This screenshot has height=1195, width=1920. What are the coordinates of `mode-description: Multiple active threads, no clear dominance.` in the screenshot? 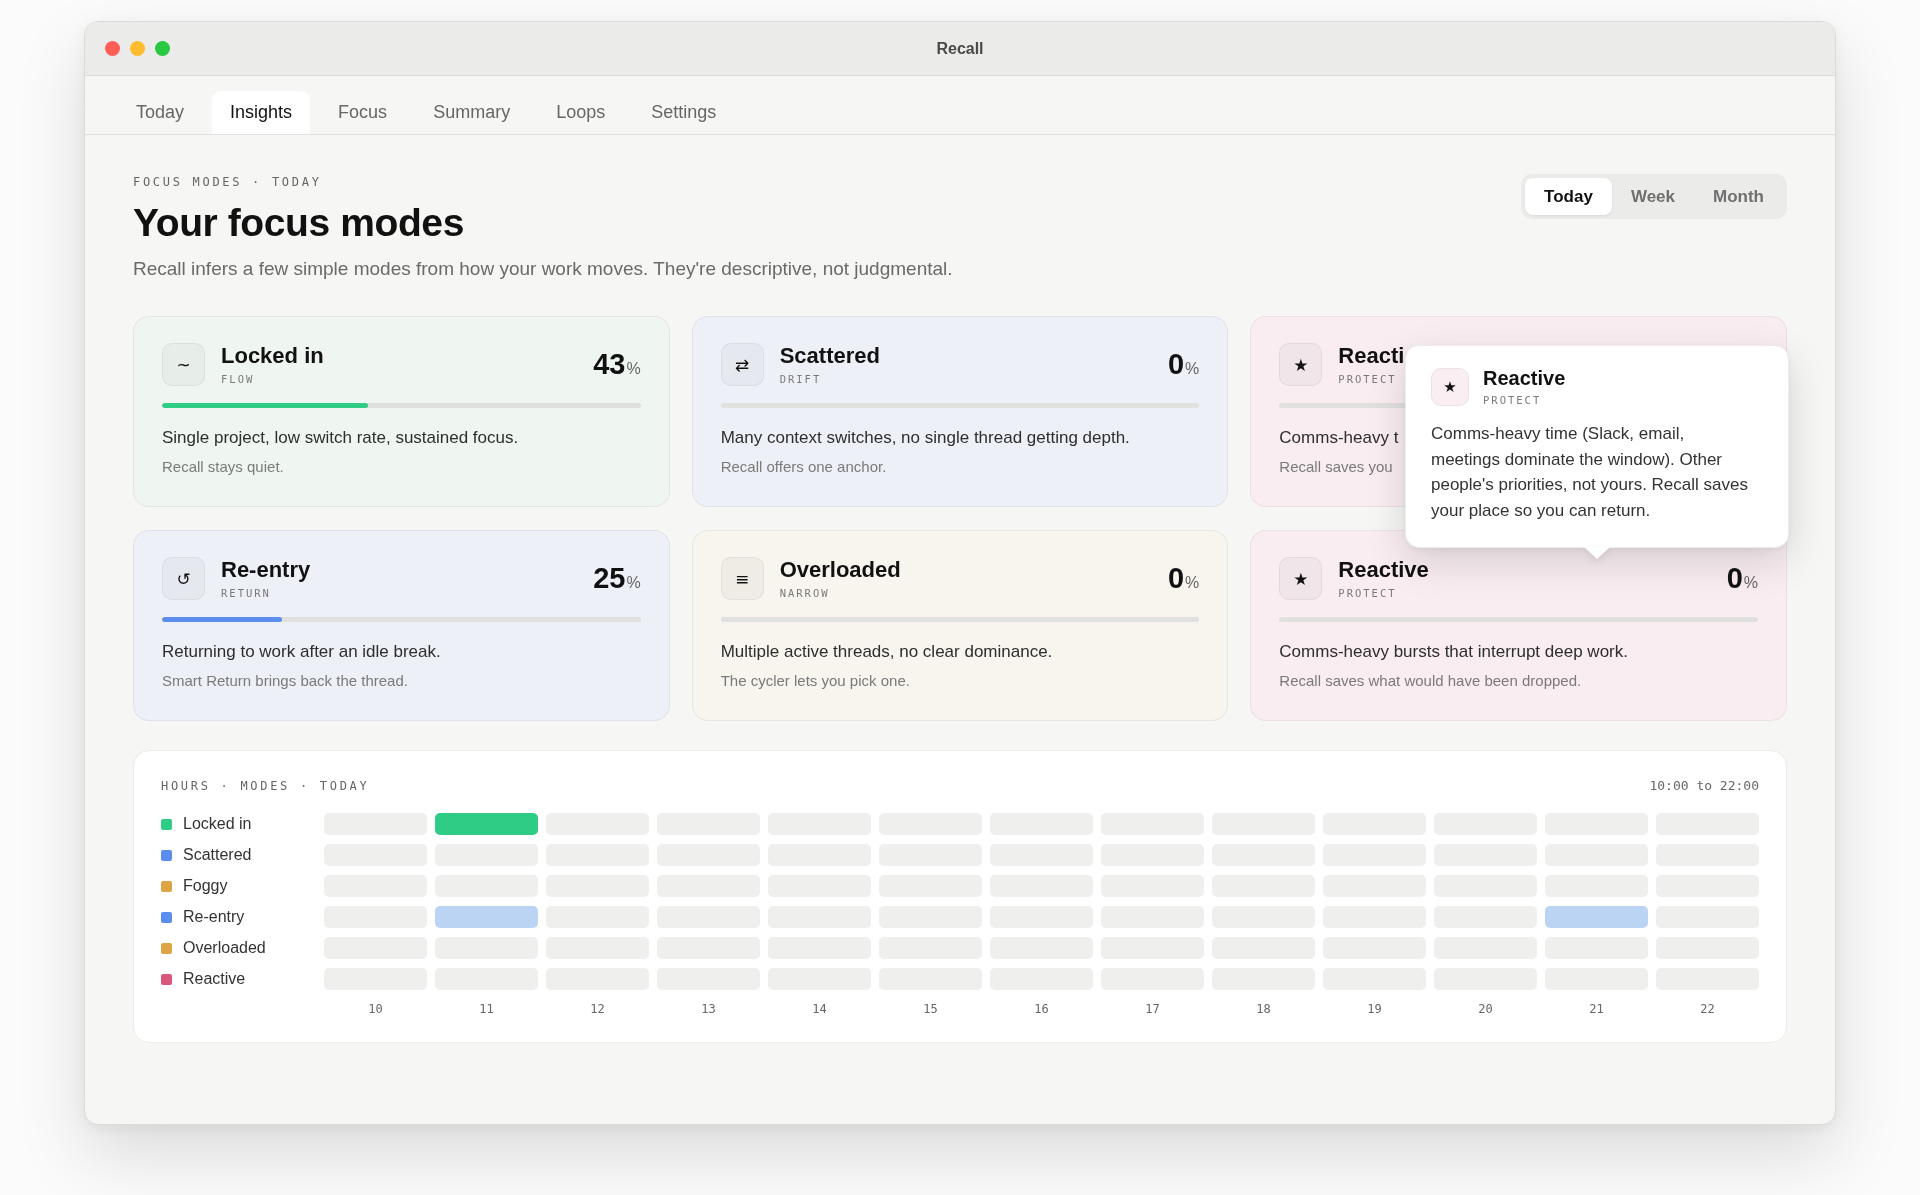 It's located at (886, 652).